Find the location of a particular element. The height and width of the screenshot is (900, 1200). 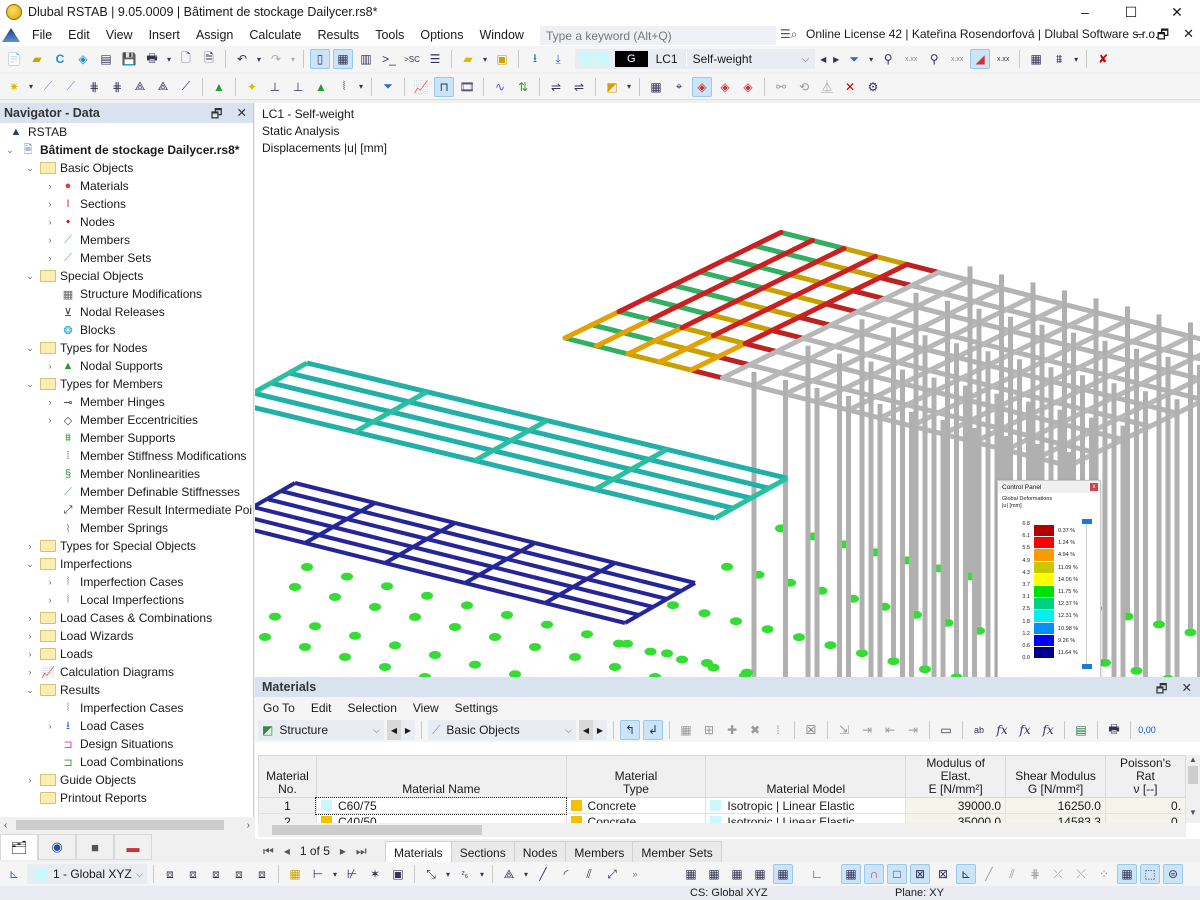

result-values-icon: x.xx is located at coordinates (911, 59).